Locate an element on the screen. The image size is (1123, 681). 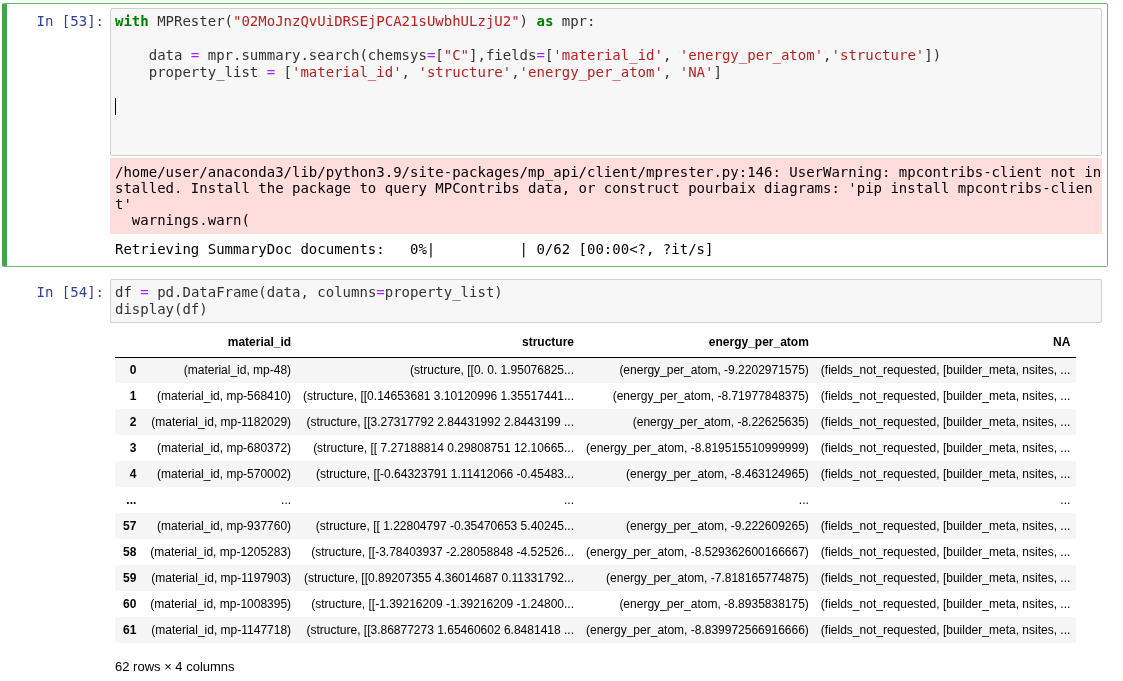
table-shape-text: 62 rows × 4 columns is located at coordinates (175, 667).